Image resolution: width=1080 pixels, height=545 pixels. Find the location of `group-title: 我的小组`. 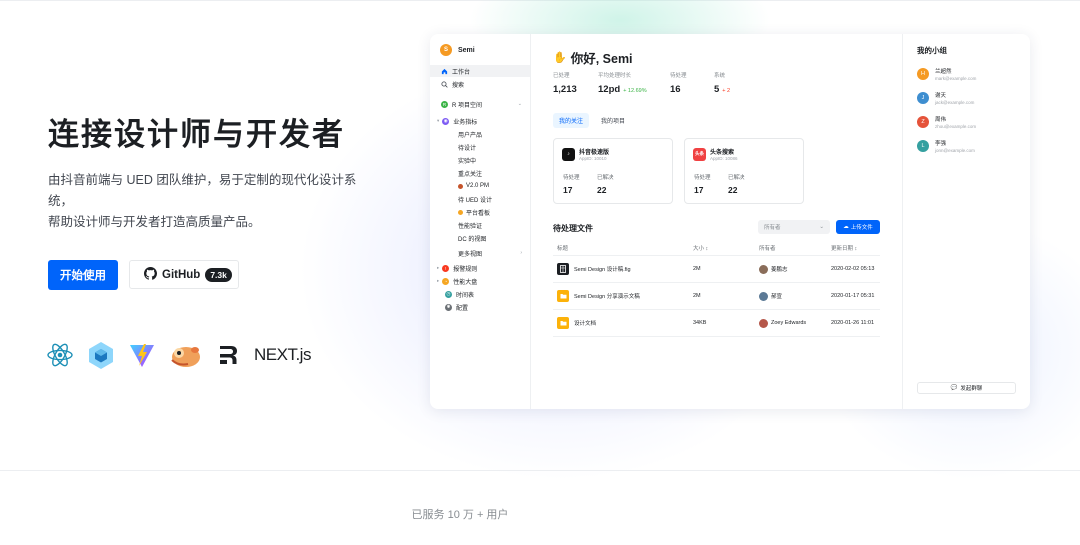

group-title: 我的小组 is located at coordinates (932, 50).